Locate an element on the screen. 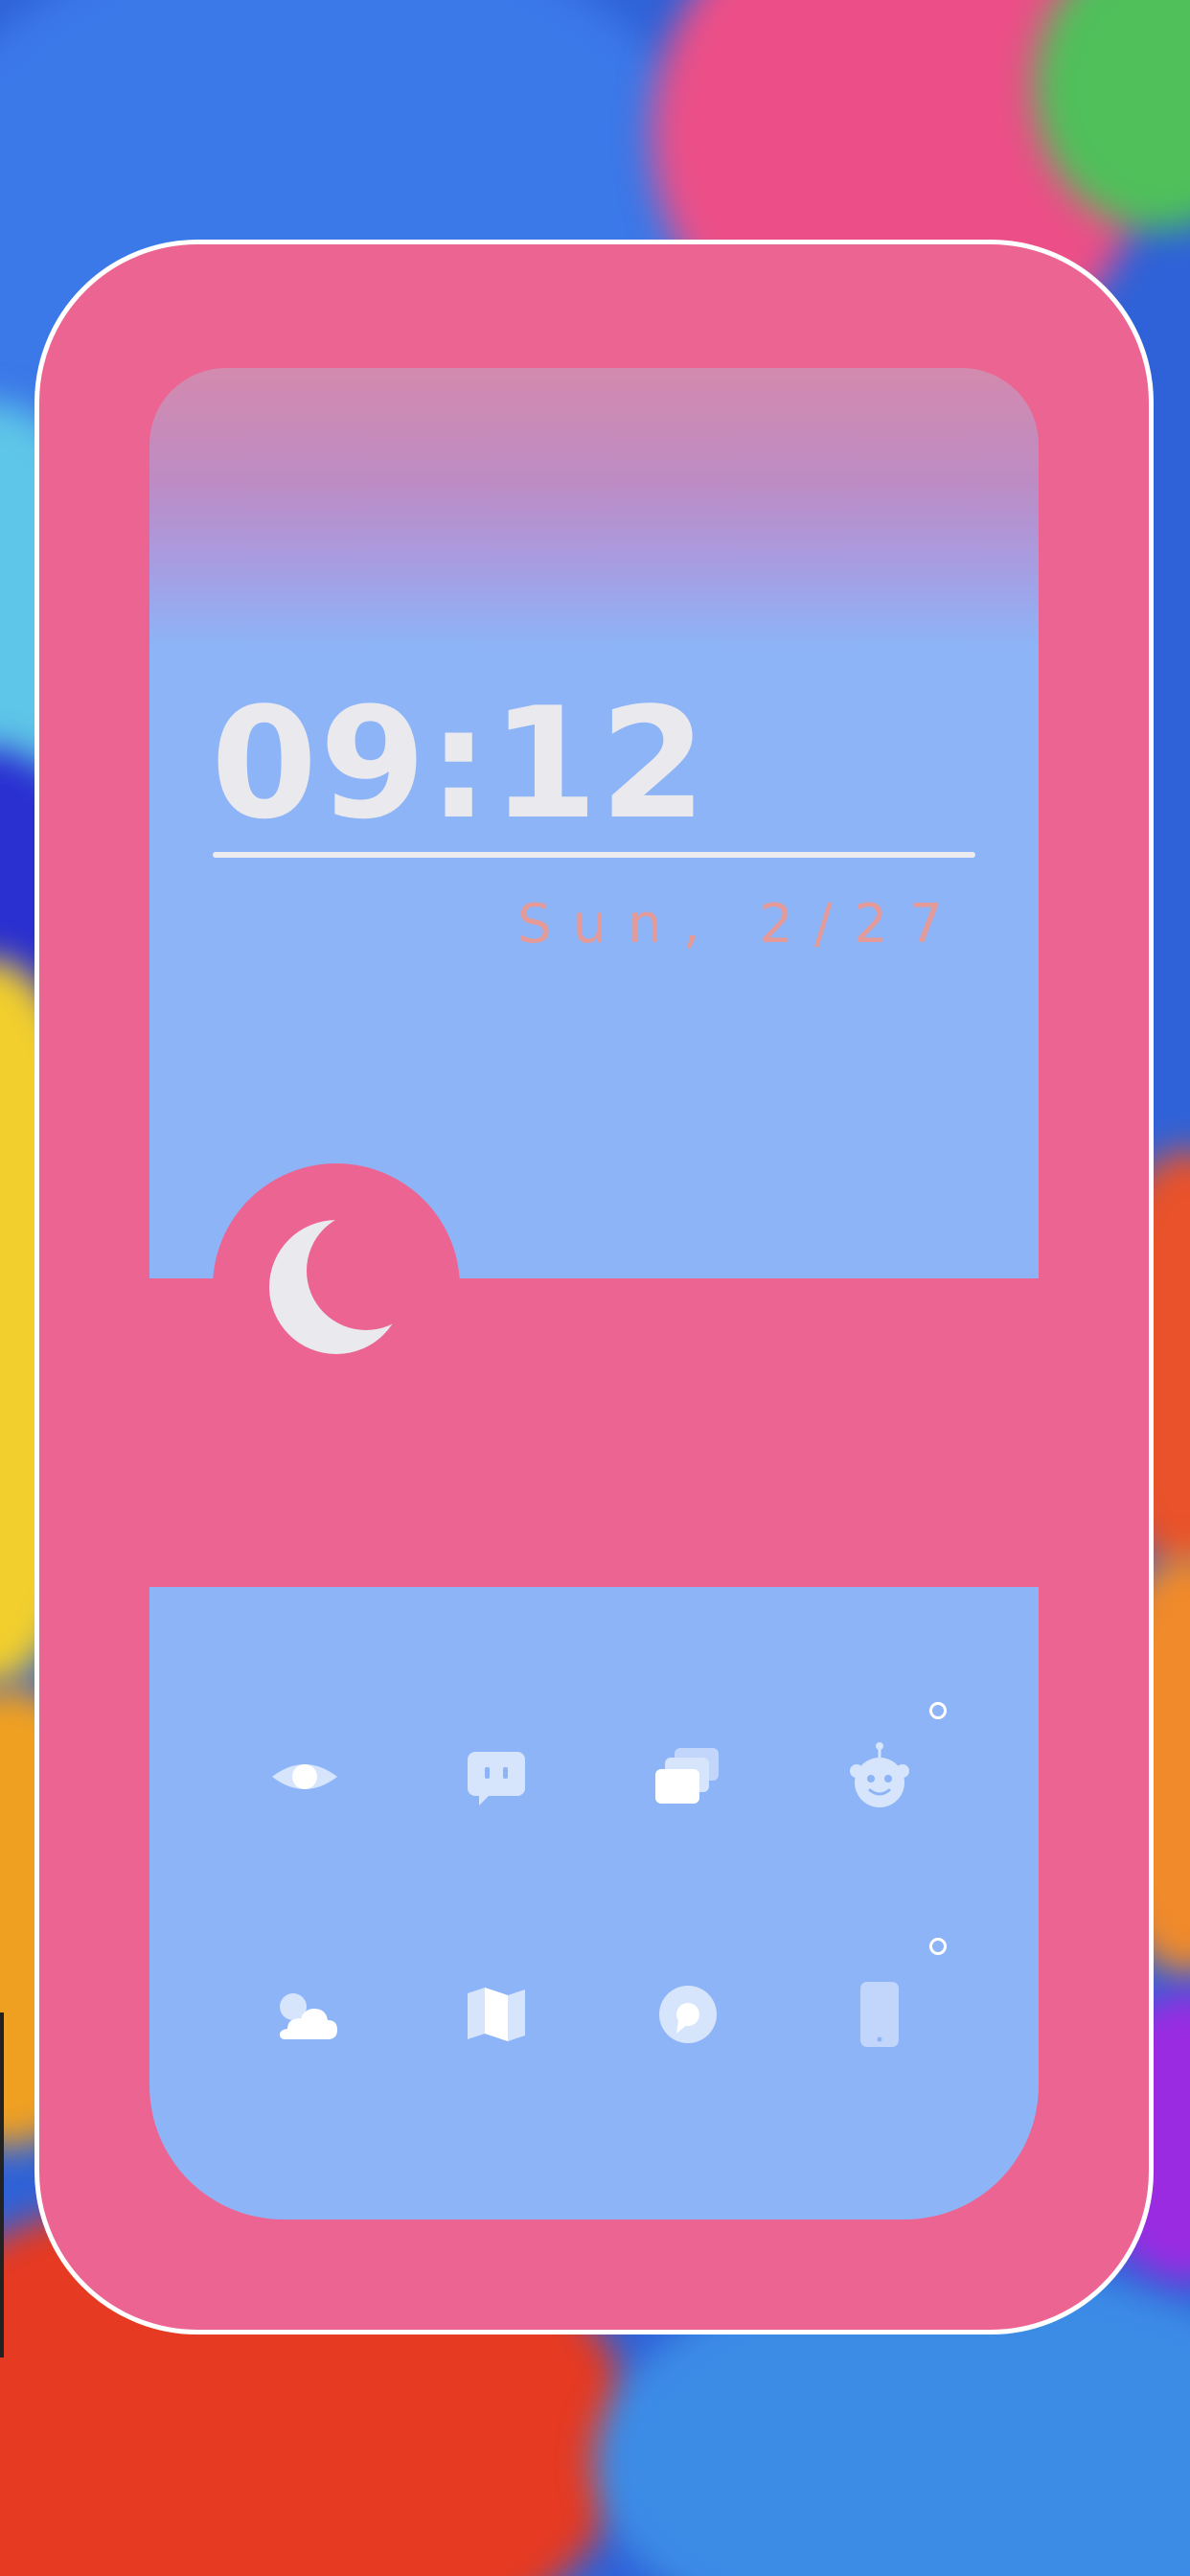 The image size is (1190, 2576). chat-app is located at coordinates (497, 1776).